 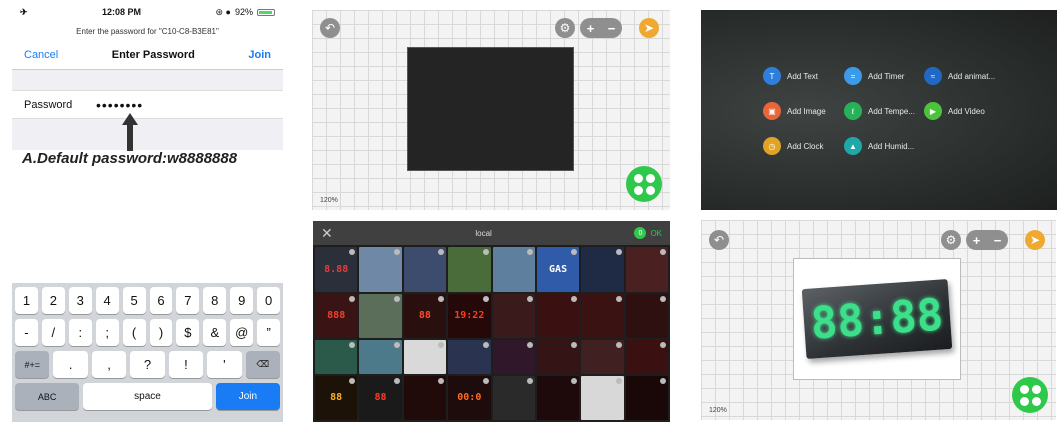 I want to click on number-key: 9, so click(x=242, y=300).